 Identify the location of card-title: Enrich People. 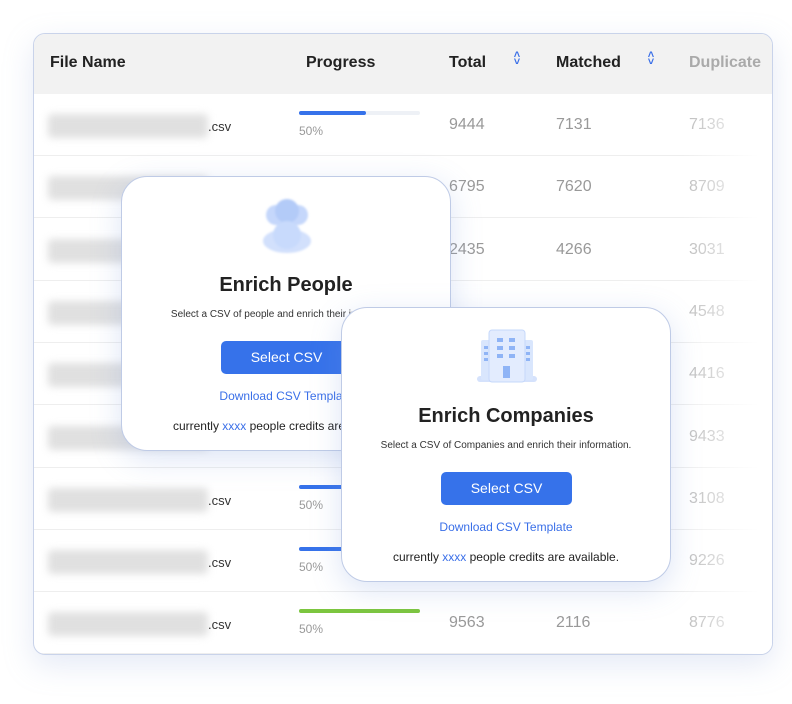
(286, 285).